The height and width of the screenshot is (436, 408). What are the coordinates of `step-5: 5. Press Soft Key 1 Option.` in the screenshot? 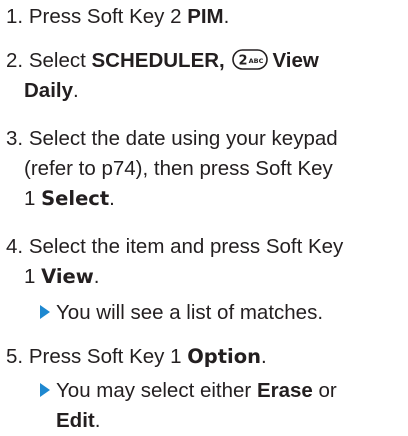 It's located at (205, 357).